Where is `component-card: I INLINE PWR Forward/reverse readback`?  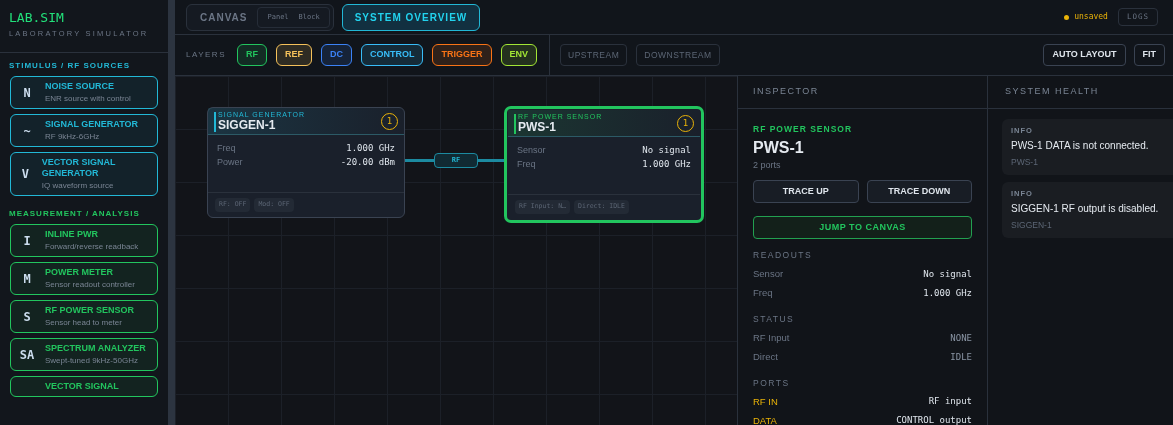
component-card: I INLINE PWR Forward/reverse readback is located at coordinates (84, 241).